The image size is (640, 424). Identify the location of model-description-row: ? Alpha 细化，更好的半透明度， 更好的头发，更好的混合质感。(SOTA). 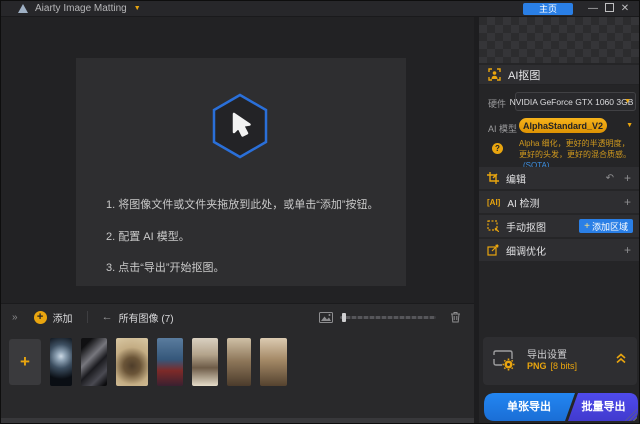
(559, 154).